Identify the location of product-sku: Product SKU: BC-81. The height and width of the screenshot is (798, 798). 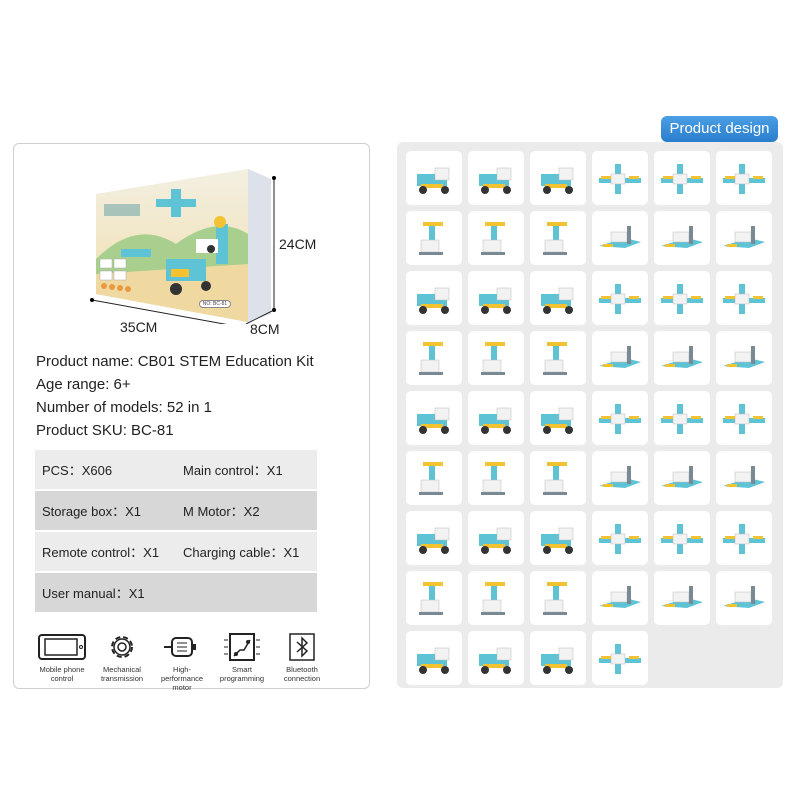
(105, 430).